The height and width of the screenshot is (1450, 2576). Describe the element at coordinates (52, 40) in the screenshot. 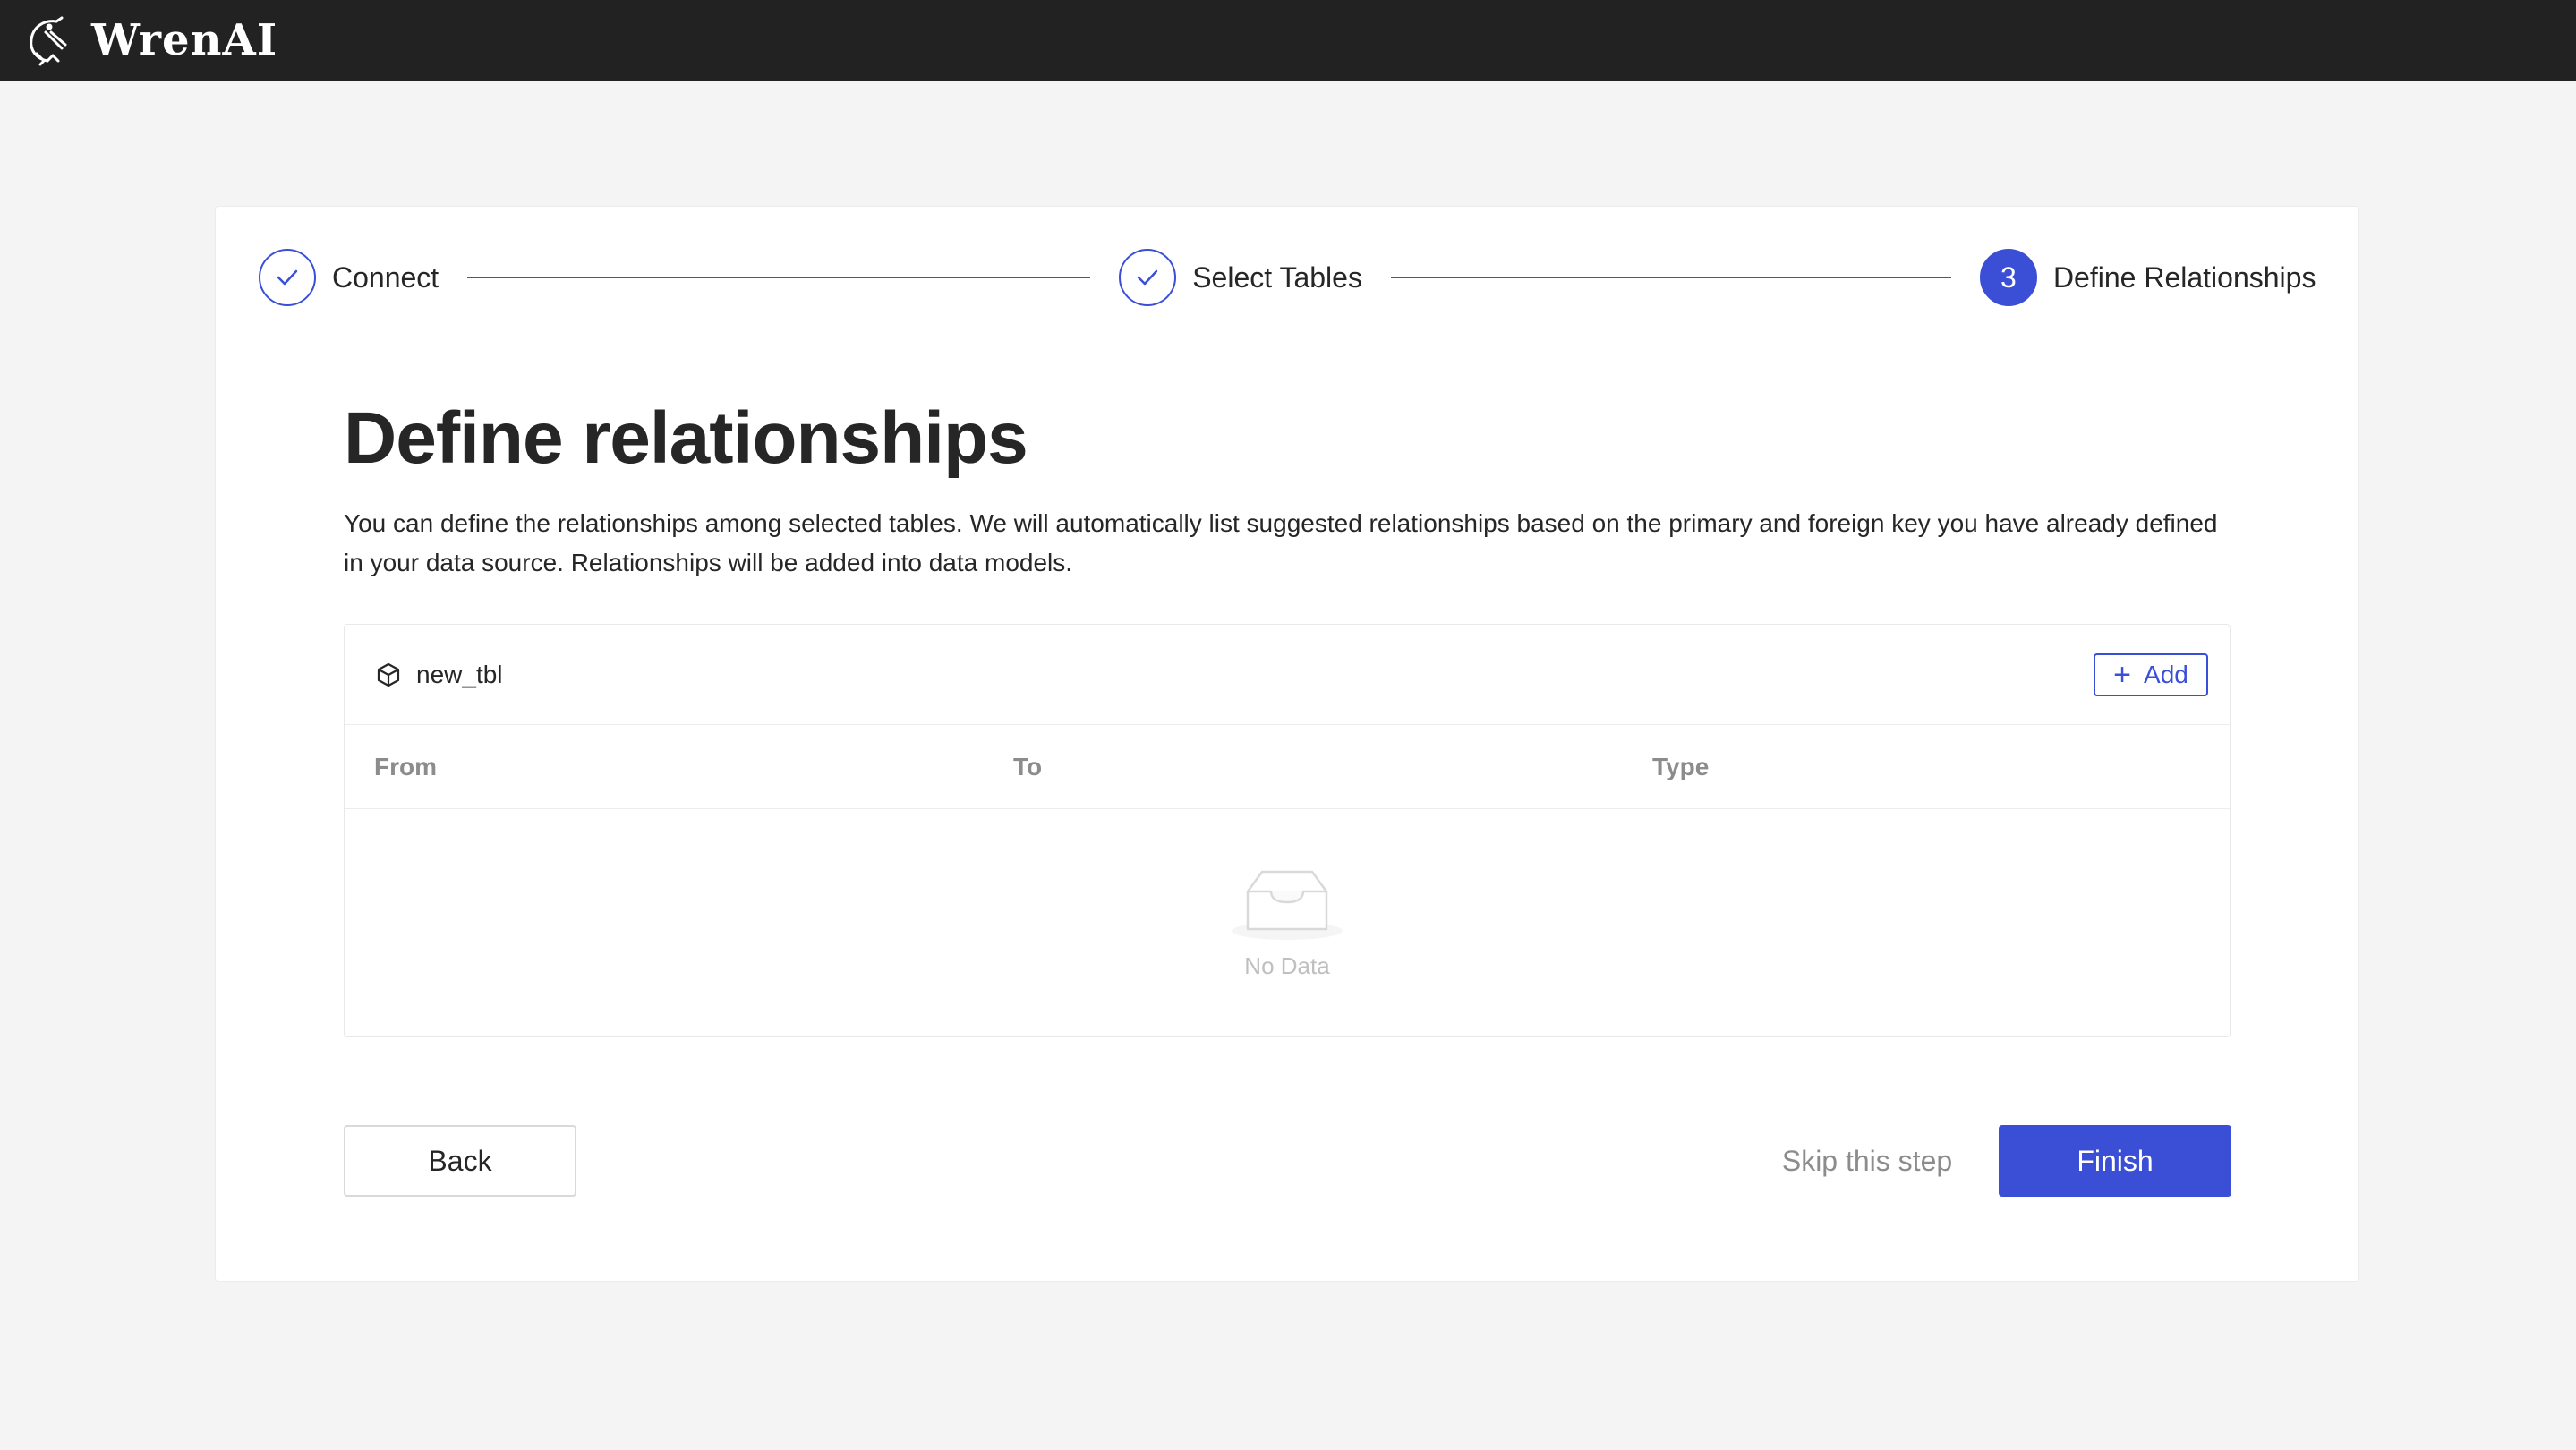

I see `wren-logo-icon` at that location.